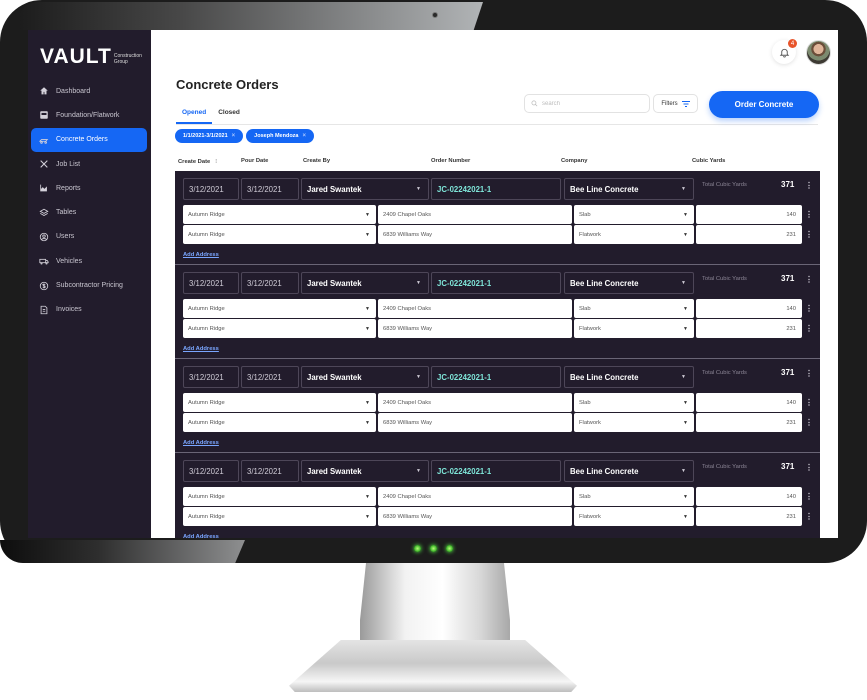 This screenshot has height=700, width=867. I want to click on field-value: 231, so click(791, 516).